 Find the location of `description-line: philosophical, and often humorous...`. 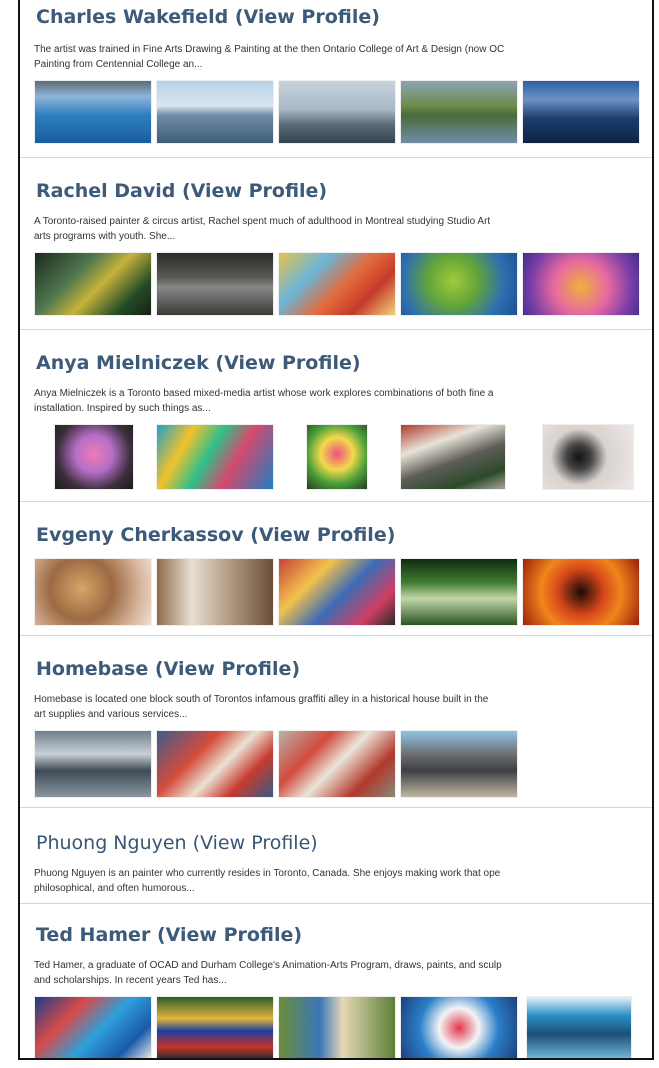

description-line: philosophical, and often humorous... is located at coordinates (114, 888).